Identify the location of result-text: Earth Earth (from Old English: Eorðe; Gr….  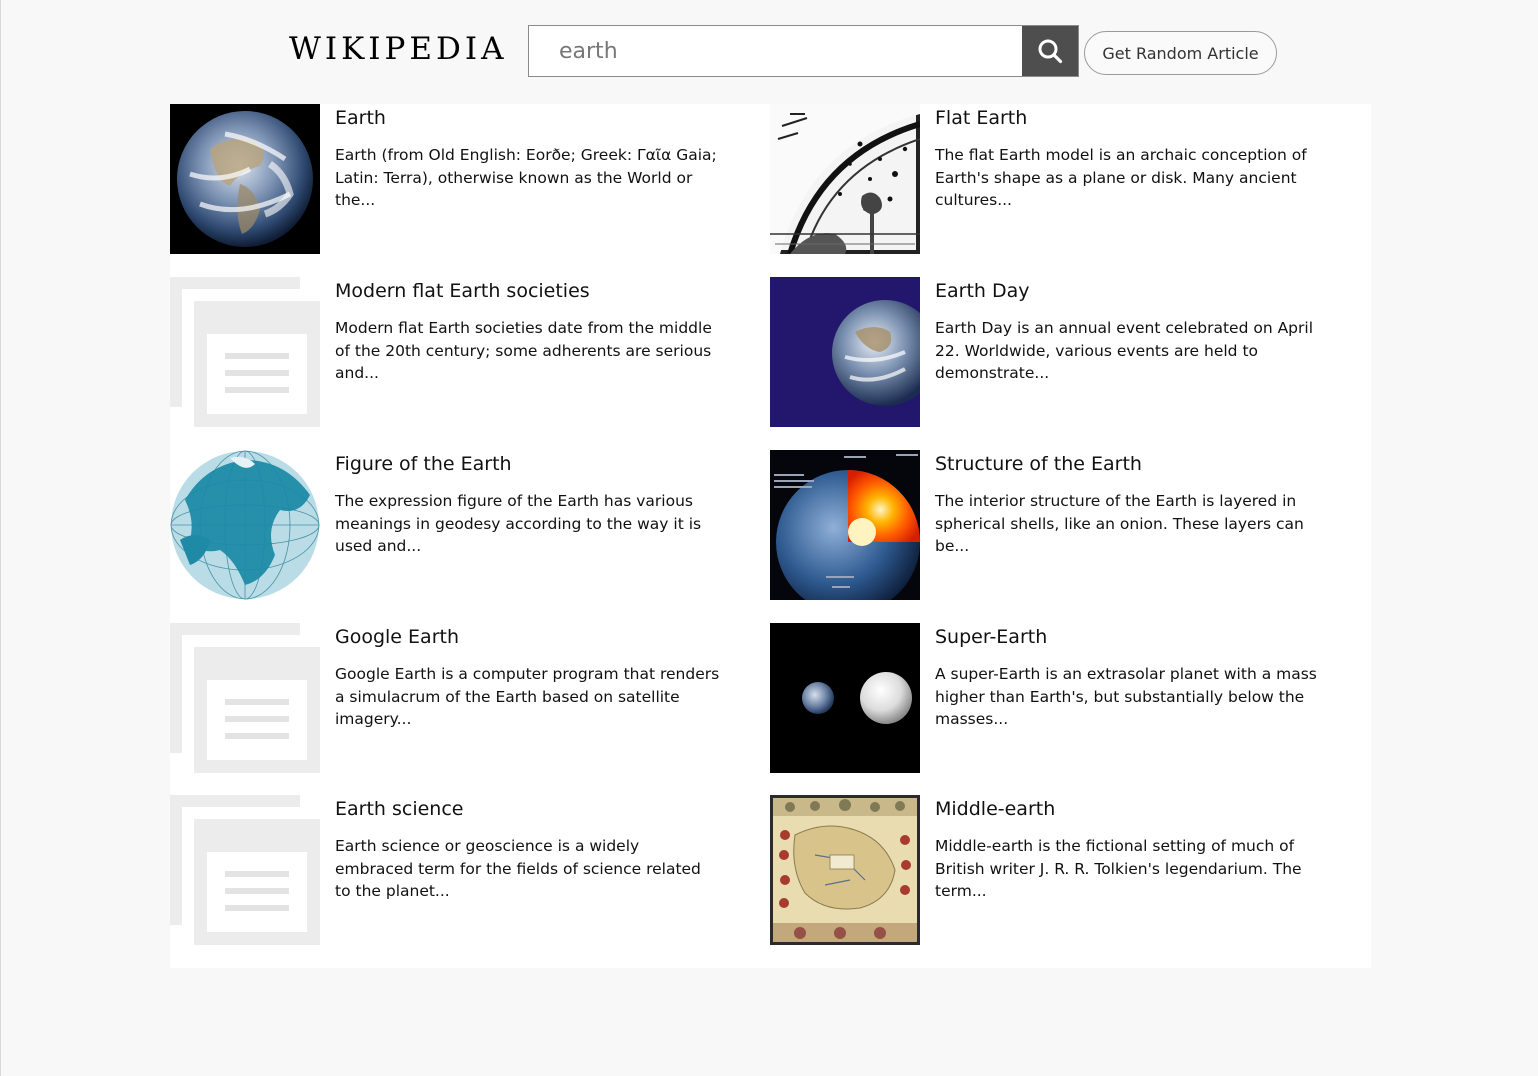
(532, 158).